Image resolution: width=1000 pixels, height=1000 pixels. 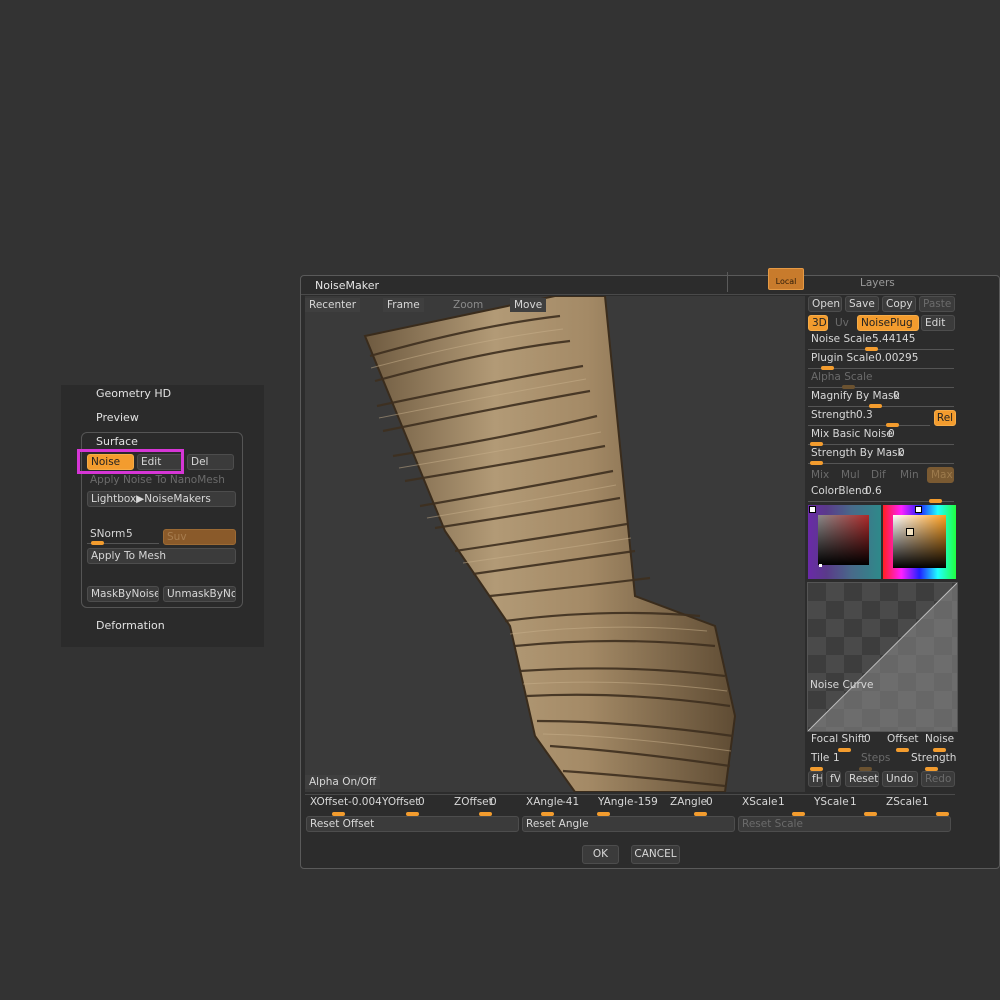 What do you see at coordinates (600, 854) in the screenshot?
I see `ok-button: OK` at bounding box center [600, 854].